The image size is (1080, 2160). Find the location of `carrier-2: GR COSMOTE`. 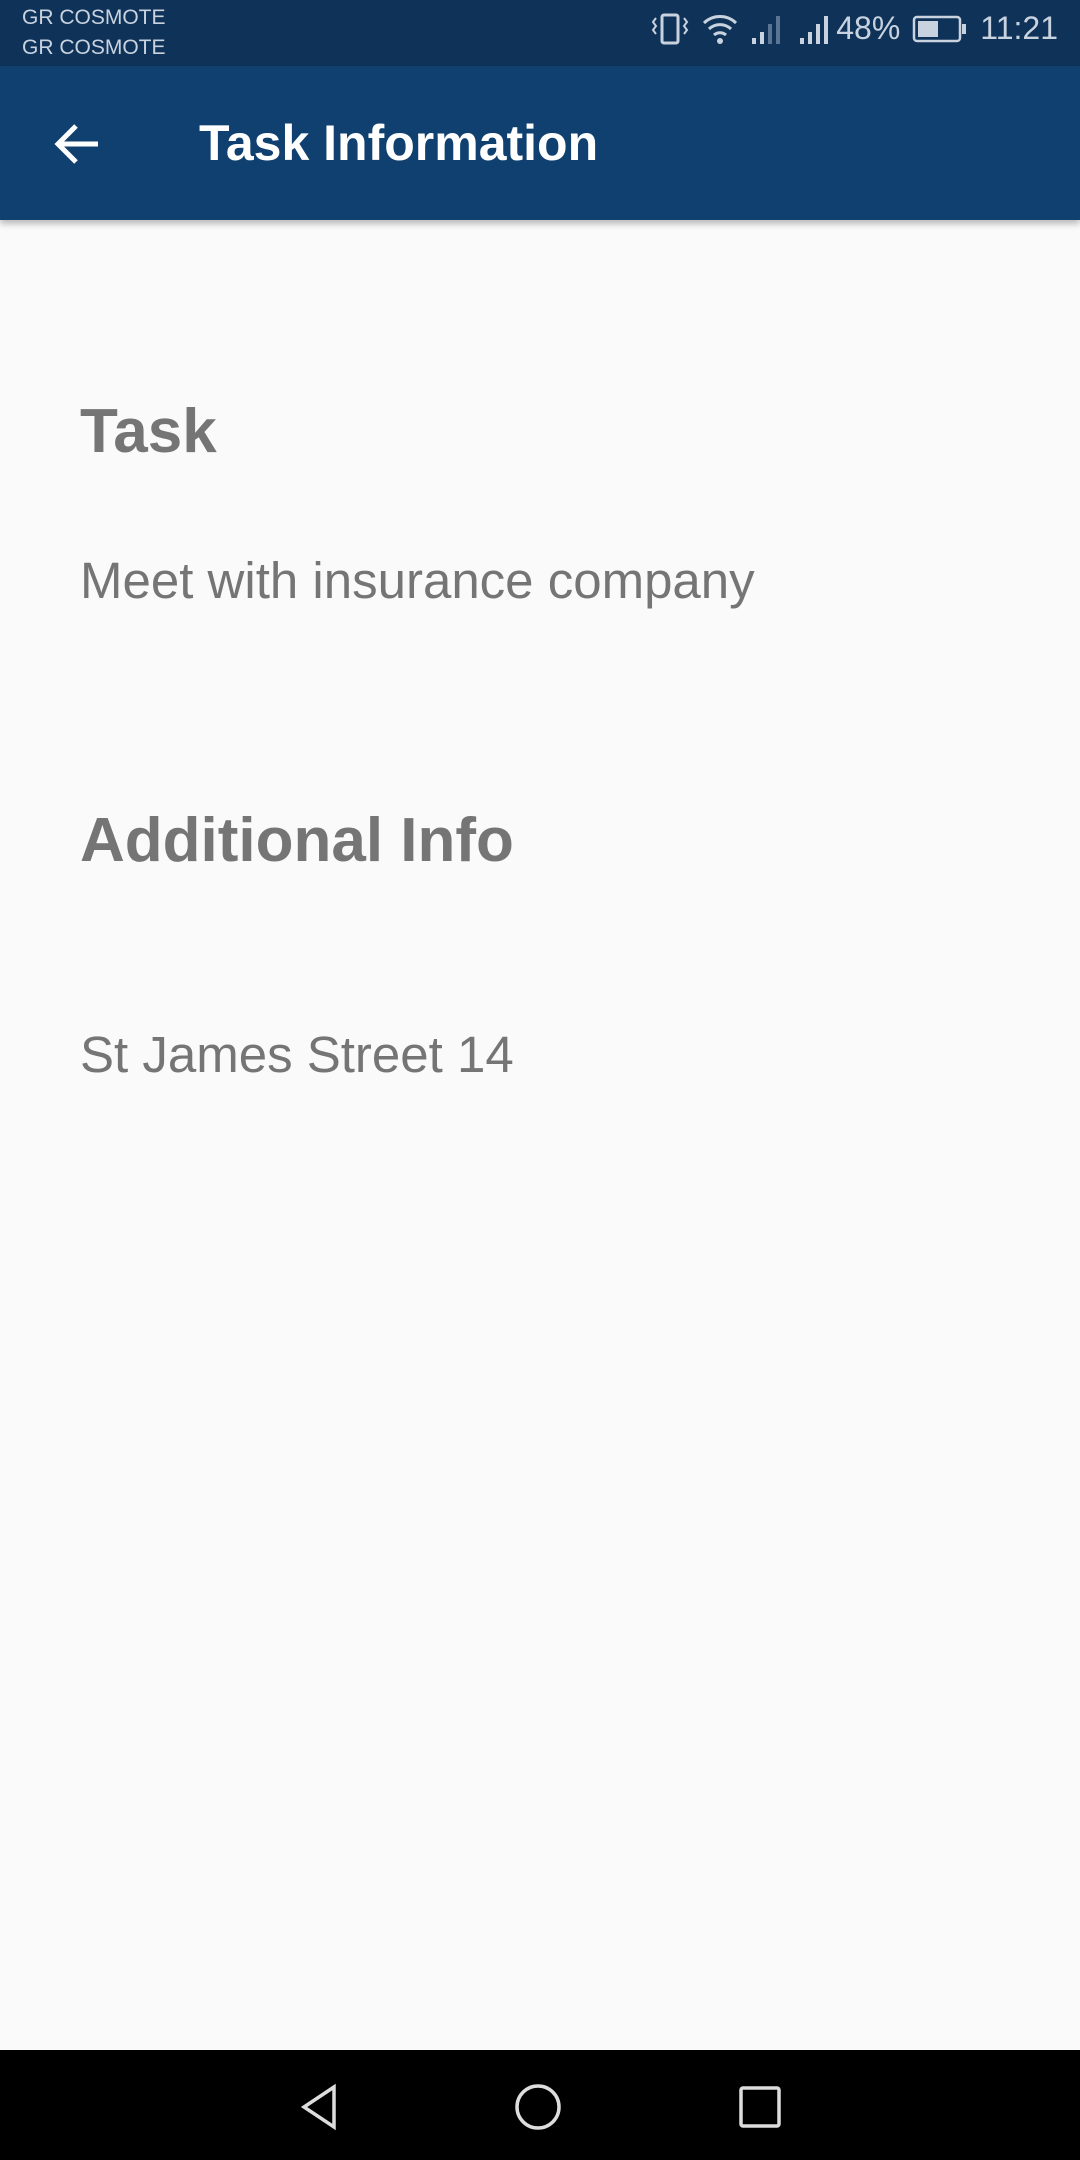

carrier-2: GR COSMOTE is located at coordinates (94, 47).